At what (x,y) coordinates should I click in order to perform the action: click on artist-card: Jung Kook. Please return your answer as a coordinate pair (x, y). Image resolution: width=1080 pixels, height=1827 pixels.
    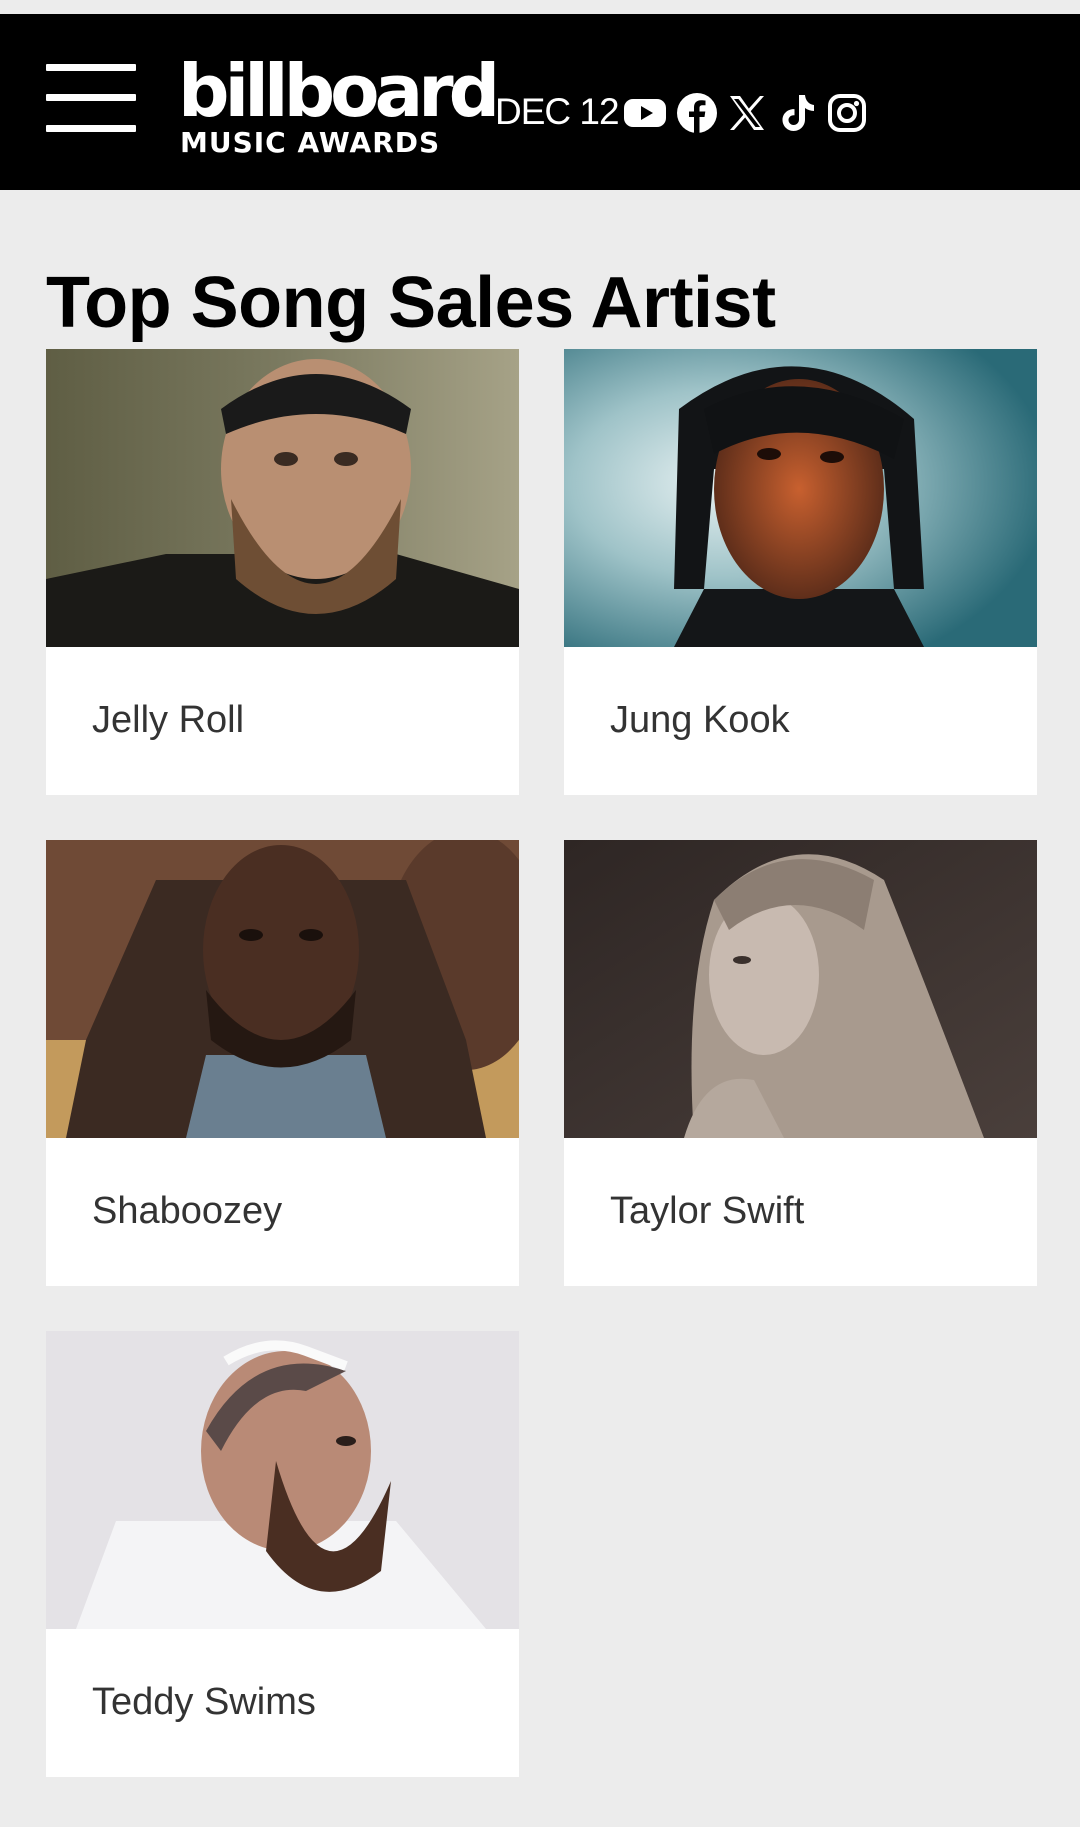
    Looking at the image, I should click on (800, 572).